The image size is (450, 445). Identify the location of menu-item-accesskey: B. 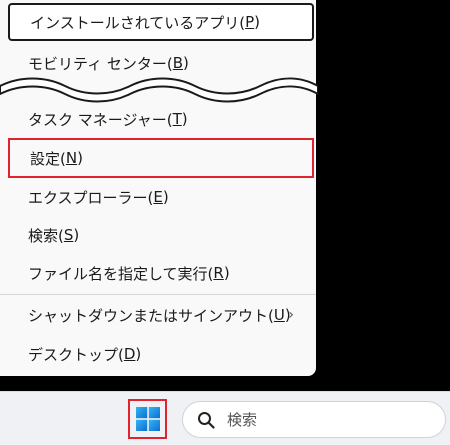
(178, 63).